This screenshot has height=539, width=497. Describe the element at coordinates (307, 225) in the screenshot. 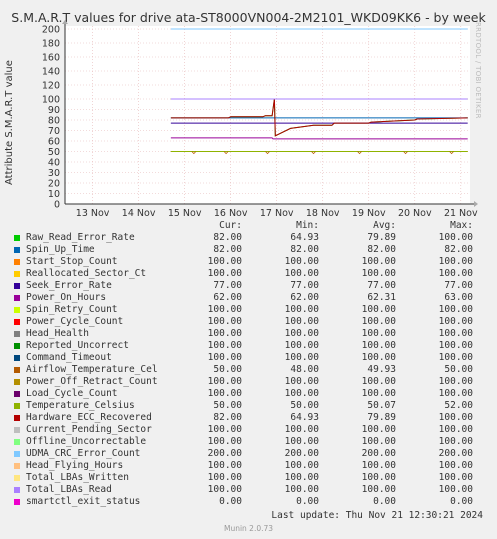

I see `col-min: Min:` at that location.